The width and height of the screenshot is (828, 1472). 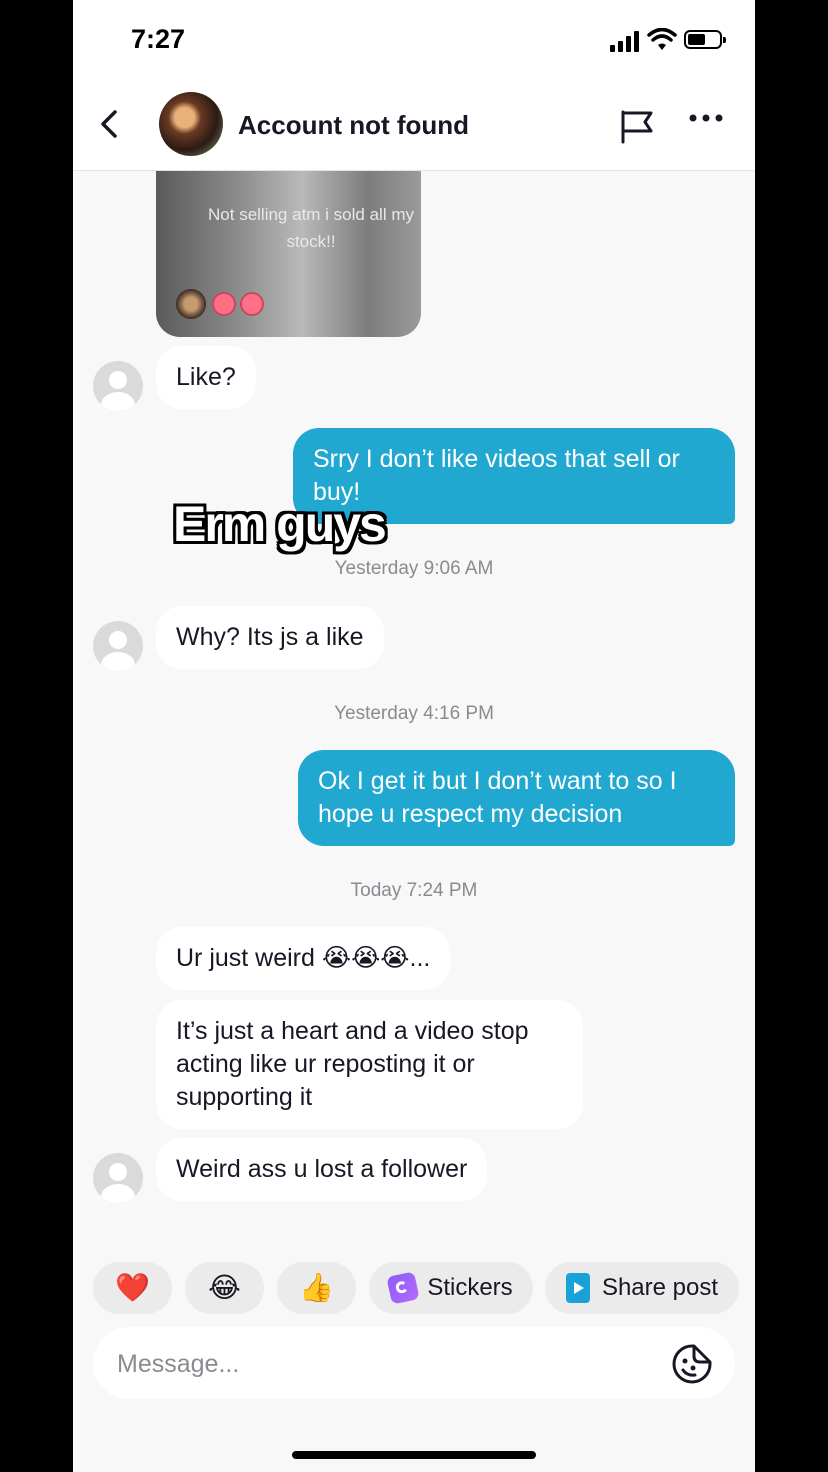 I want to click on contact-avatar, so click(x=191, y=124).